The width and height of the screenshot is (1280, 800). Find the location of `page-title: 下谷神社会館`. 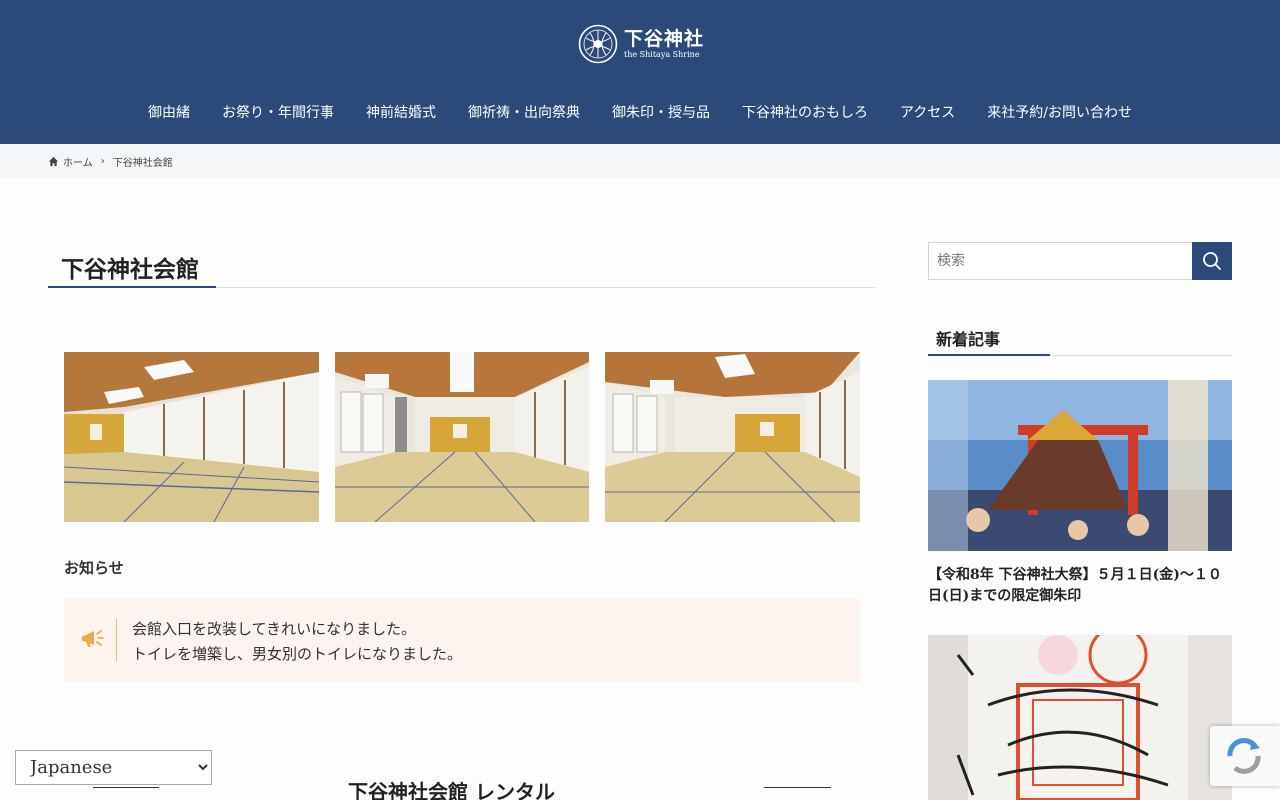

page-title: 下谷神社会館 is located at coordinates (462, 264).